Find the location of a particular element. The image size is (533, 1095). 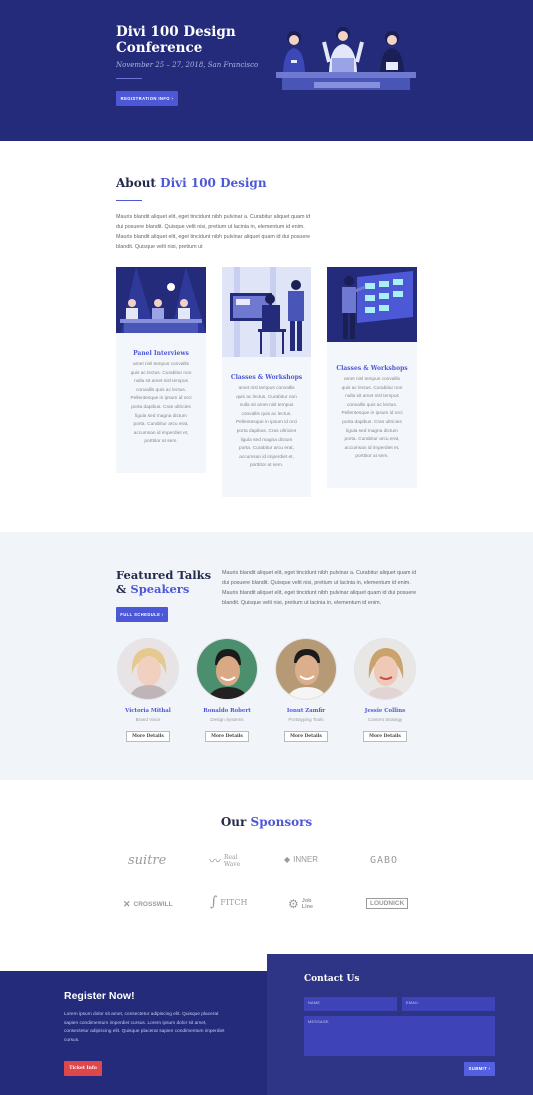

sponsor-logo-jobline: ⚙ Job Line is located at coordinates (302, 904).